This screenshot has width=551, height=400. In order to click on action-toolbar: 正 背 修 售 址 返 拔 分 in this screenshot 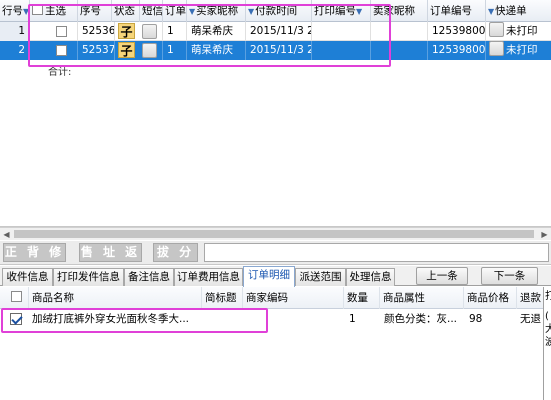, I will do `click(275, 253)`.